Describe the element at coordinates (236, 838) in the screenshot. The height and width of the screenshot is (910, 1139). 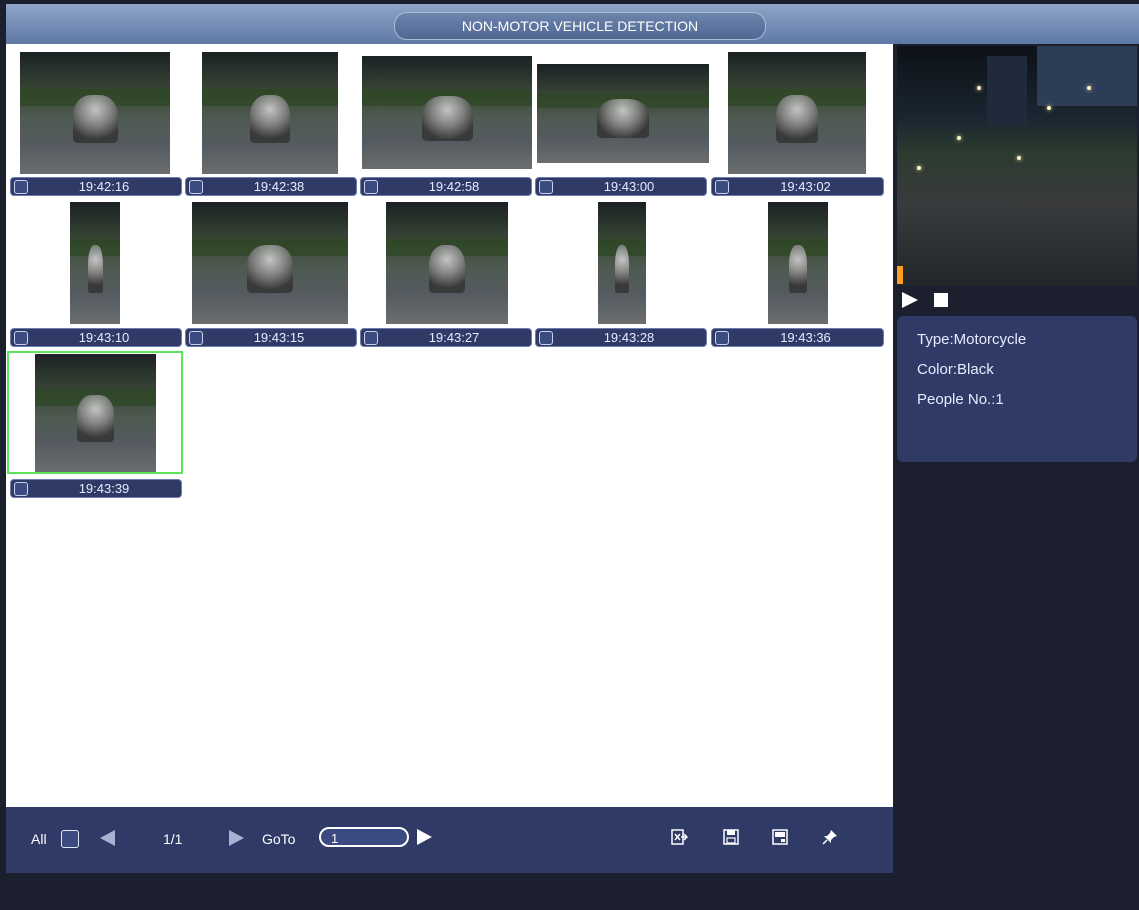
I see `next-page-icon` at that location.